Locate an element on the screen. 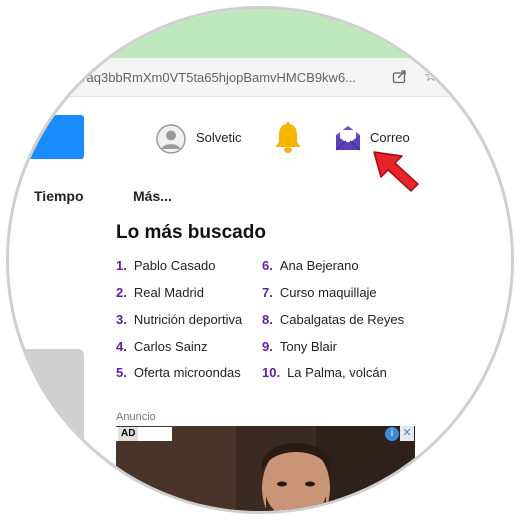 Image resolution: width=520 pixels, height=520 pixels. trending-label: Carlos Sainz is located at coordinates (171, 346).